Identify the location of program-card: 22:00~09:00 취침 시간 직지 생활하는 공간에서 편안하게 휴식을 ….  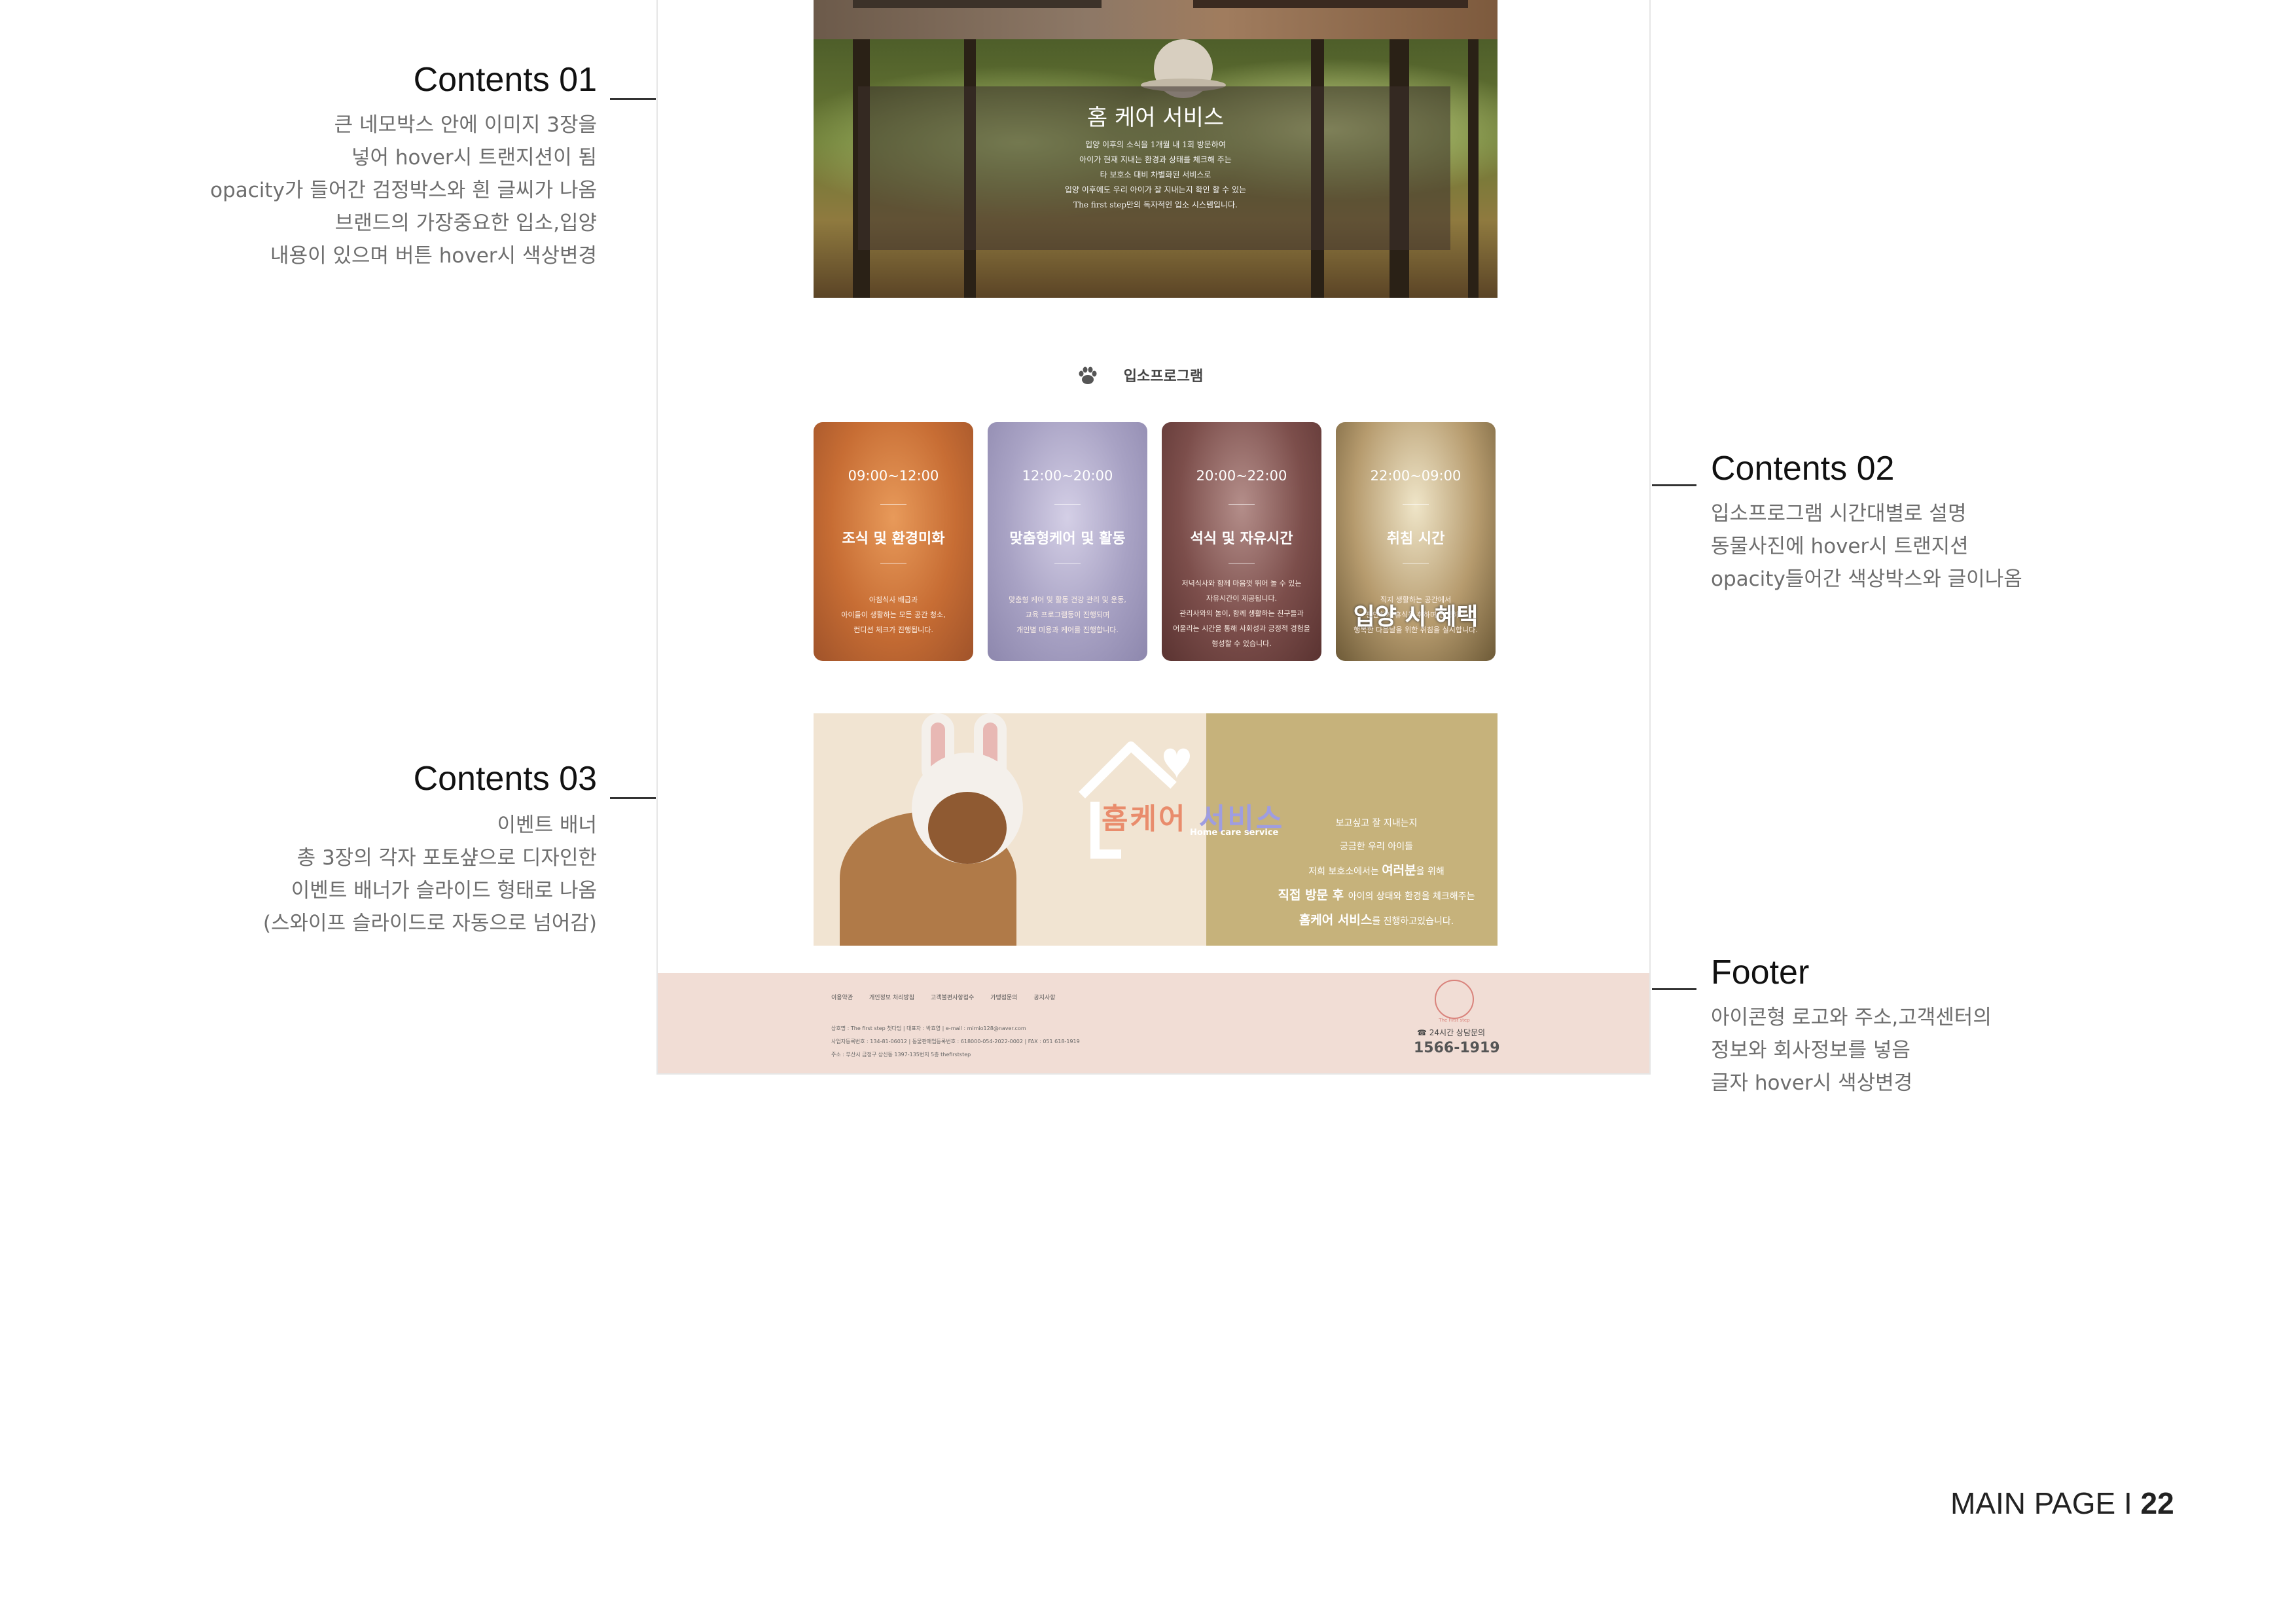
(1416, 541).